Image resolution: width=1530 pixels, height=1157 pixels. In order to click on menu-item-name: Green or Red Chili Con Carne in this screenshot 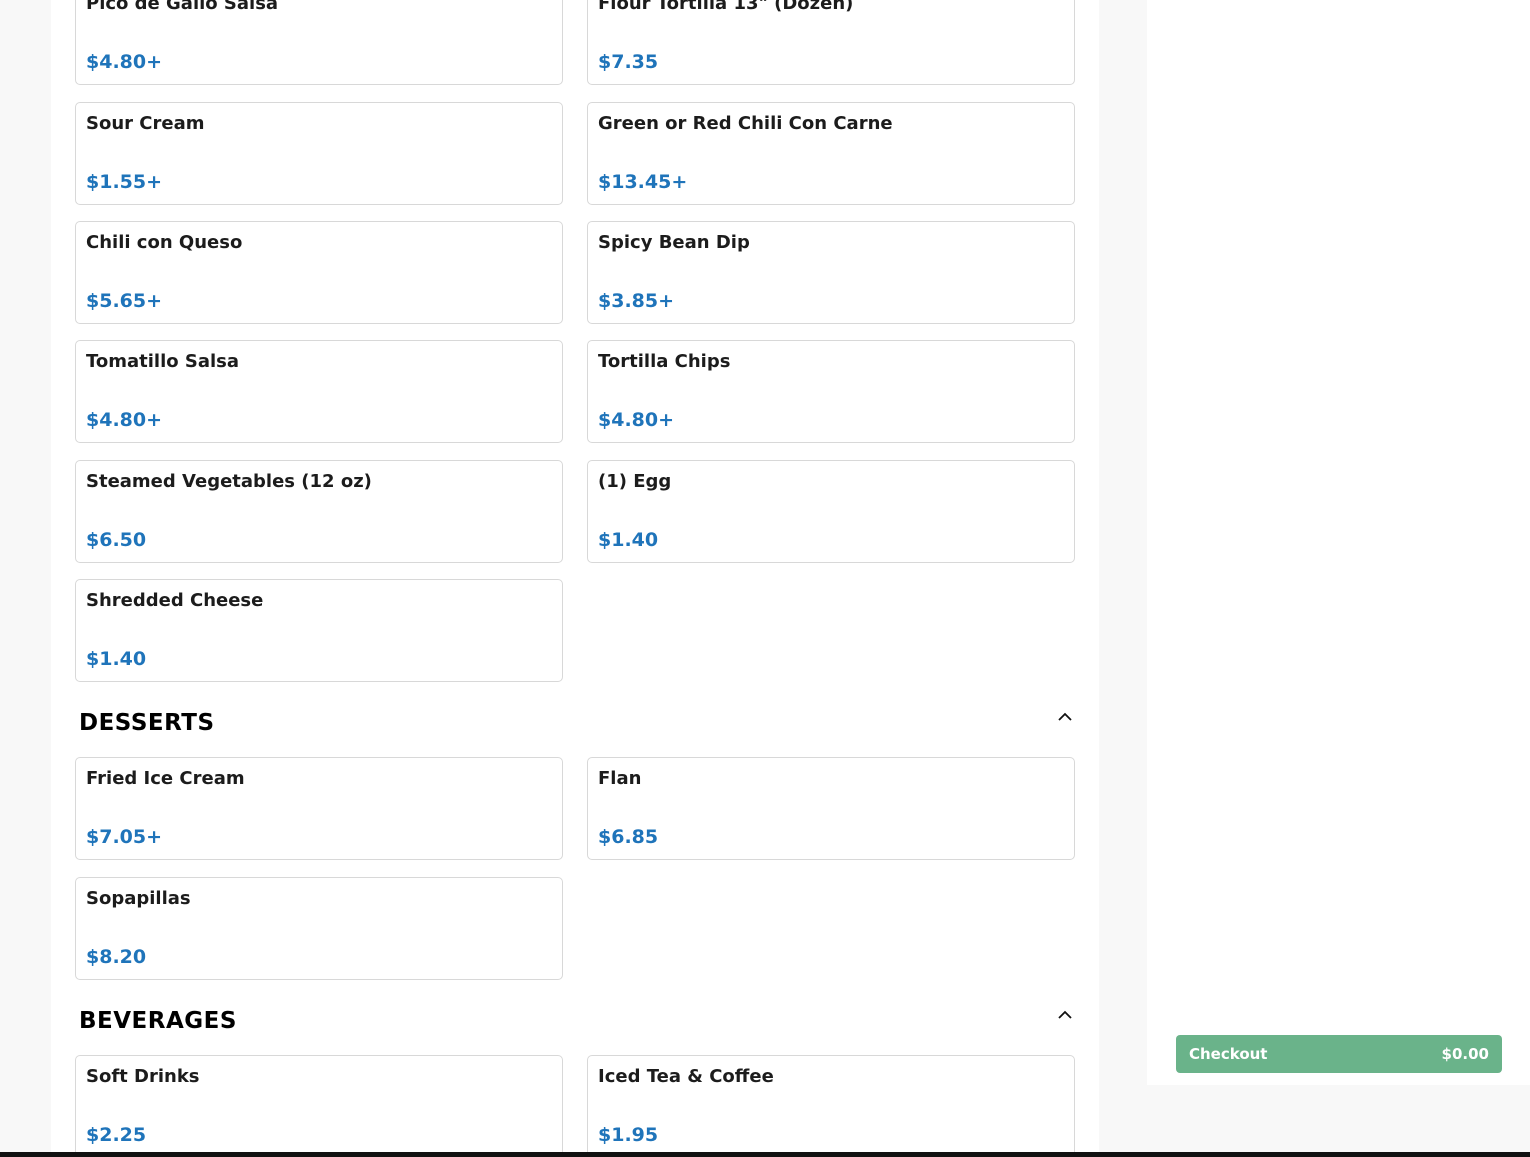, I will do `click(745, 123)`.